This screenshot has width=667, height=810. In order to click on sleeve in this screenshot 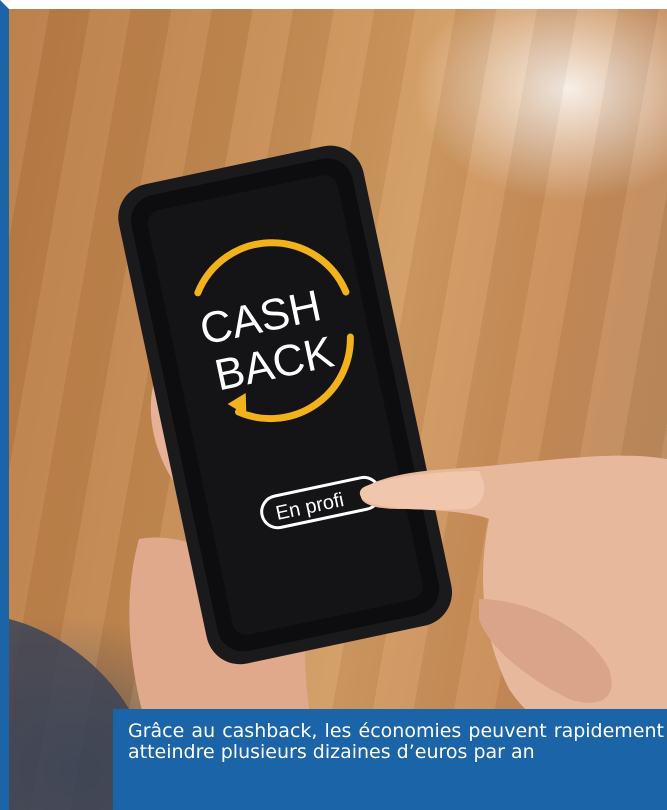, I will do `click(69, 714)`.